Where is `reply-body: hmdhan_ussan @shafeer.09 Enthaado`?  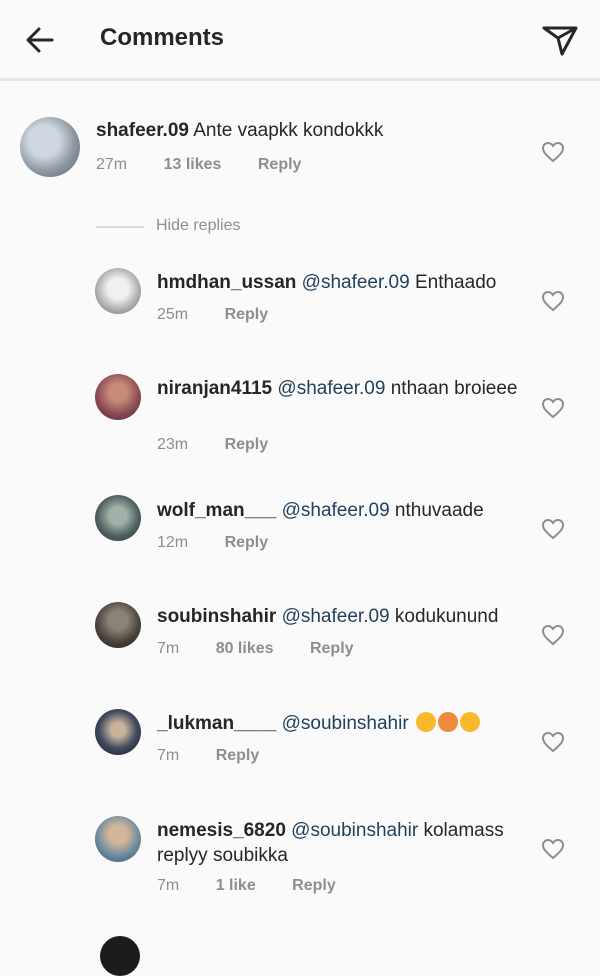
reply-body: hmdhan_ussan @shafeer.09 Enthaado is located at coordinates (342, 282).